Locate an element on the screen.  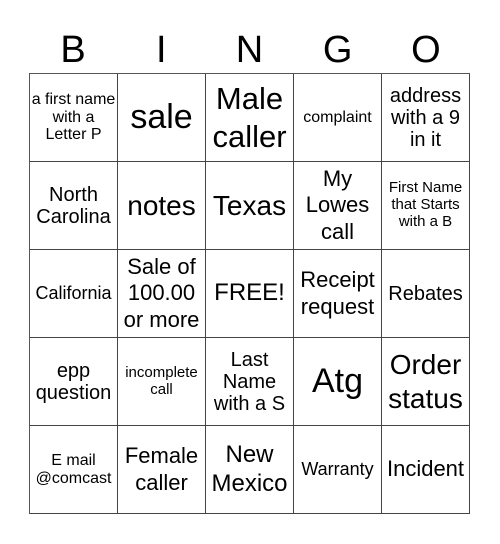
bingo-cell: Receipt request is located at coordinates (338, 294).